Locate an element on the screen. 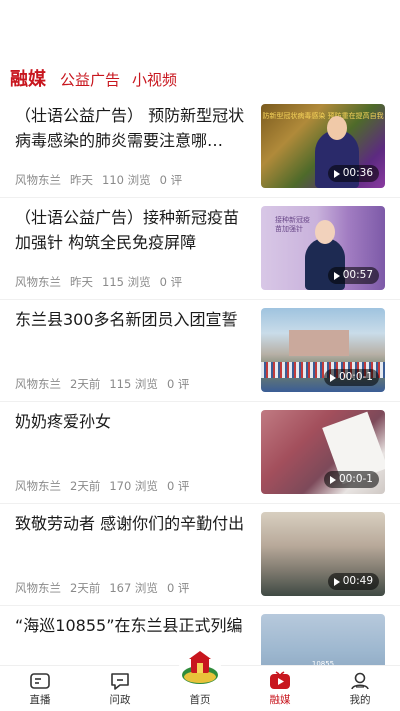 The height and width of the screenshot is (711, 400). live-tv-icon is located at coordinates (40, 681).